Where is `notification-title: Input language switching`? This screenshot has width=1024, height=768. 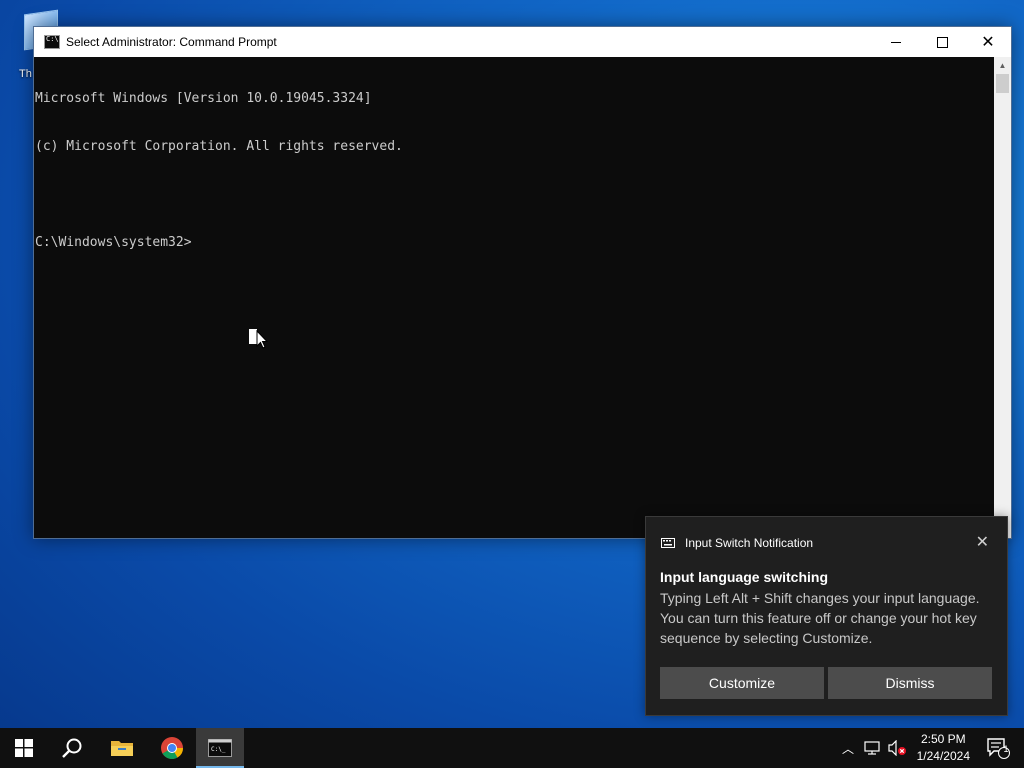 notification-title: Input language switching is located at coordinates (744, 577).